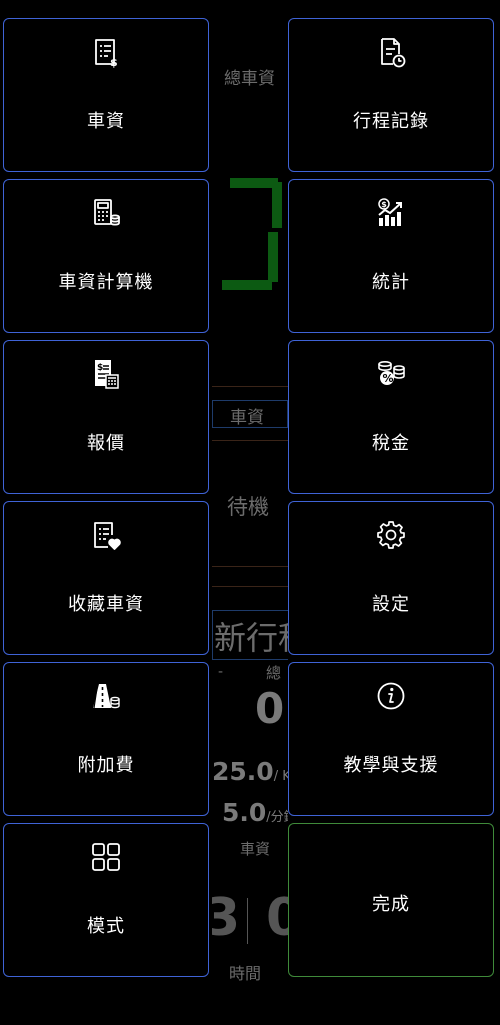 This screenshot has height=1025, width=500. What do you see at coordinates (245, 973) in the screenshot?
I see `time-label: 時間` at bounding box center [245, 973].